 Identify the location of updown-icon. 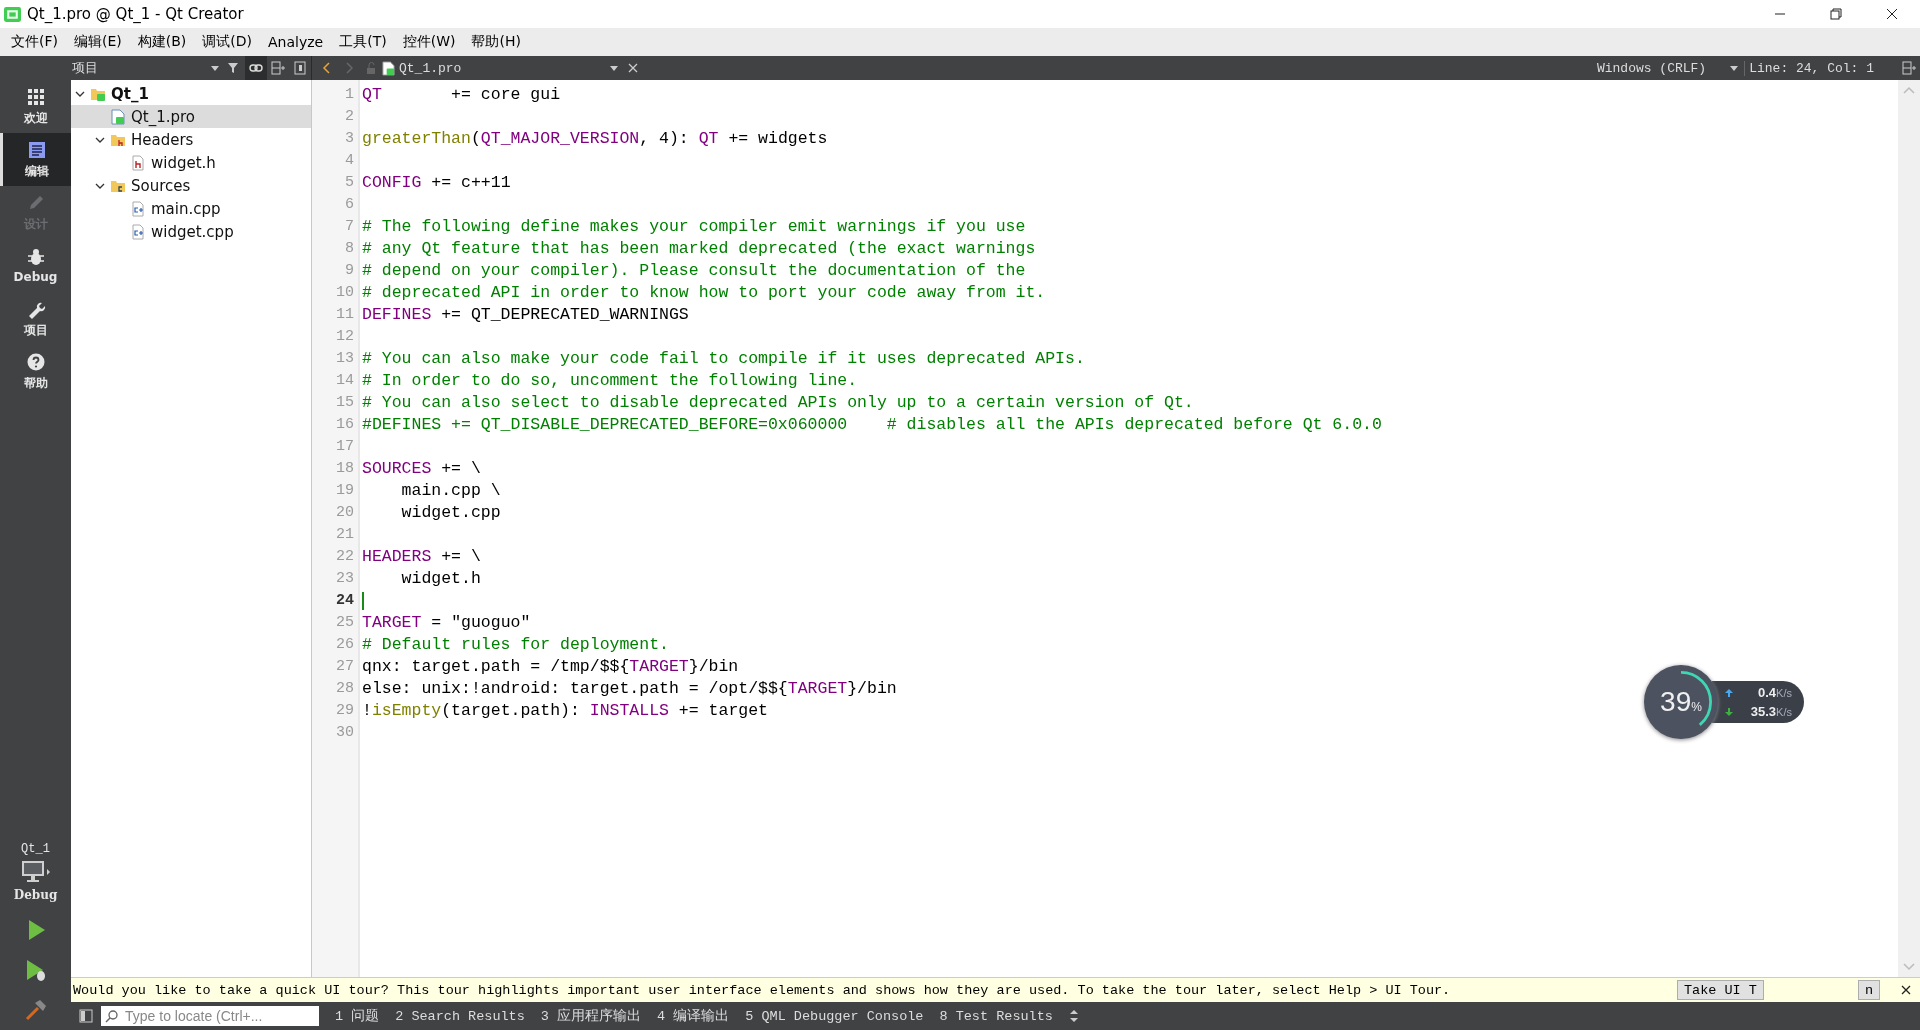
(1073, 1016).